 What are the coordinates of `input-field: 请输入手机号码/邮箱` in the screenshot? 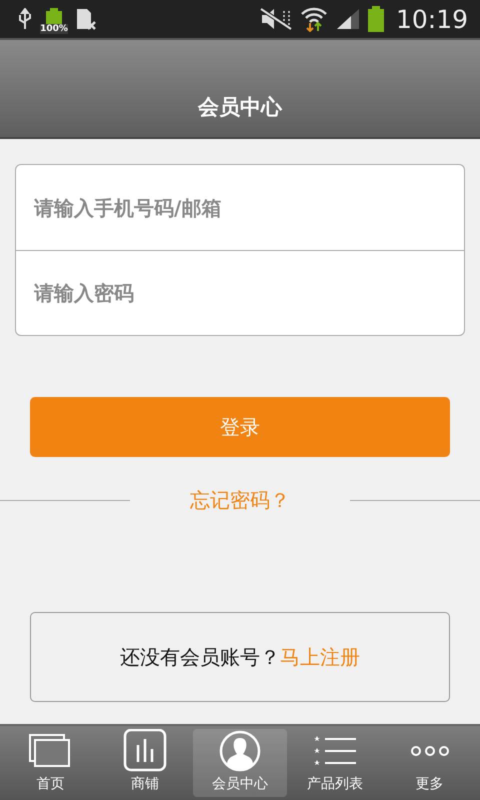 It's located at (240, 207).